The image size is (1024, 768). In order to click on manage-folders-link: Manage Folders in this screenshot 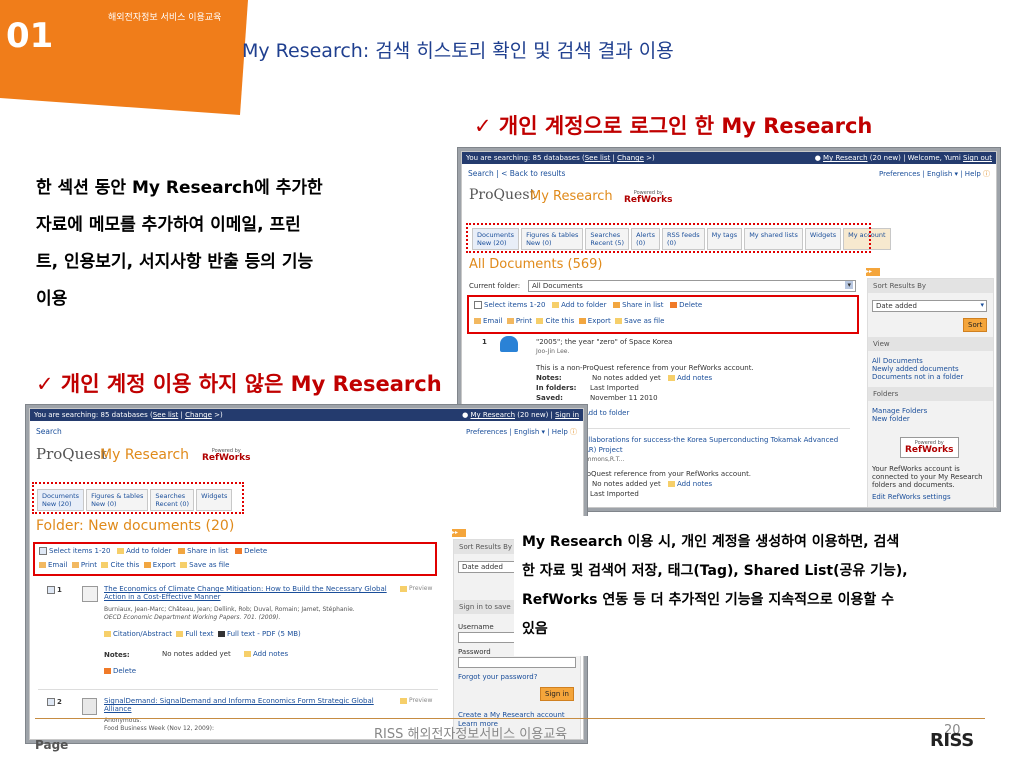, I will do `click(899, 411)`.